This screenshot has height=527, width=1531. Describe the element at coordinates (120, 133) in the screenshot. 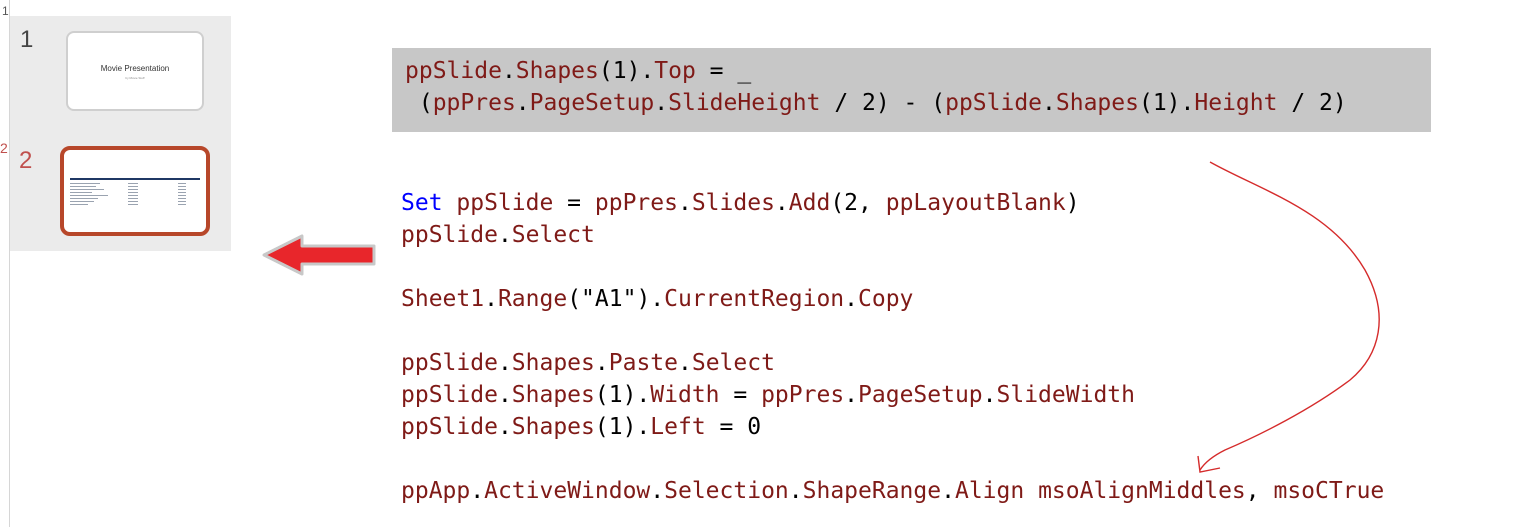

I see `slide-thumbnail-pane: 1 Movie Presentation by Movie Stuff 2` at that location.